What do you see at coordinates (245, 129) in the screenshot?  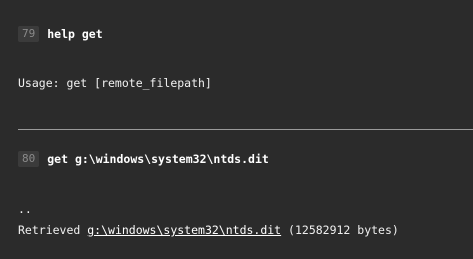 I see `command-divider` at bounding box center [245, 129].